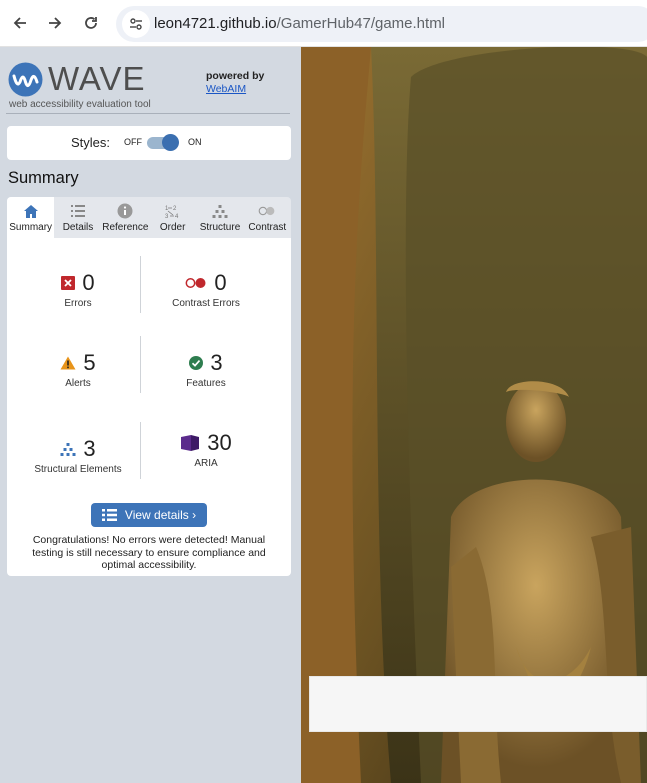  Describe the element at coordinates (78, 227) in the screenshot. I see `tab-label: Details` at that location.